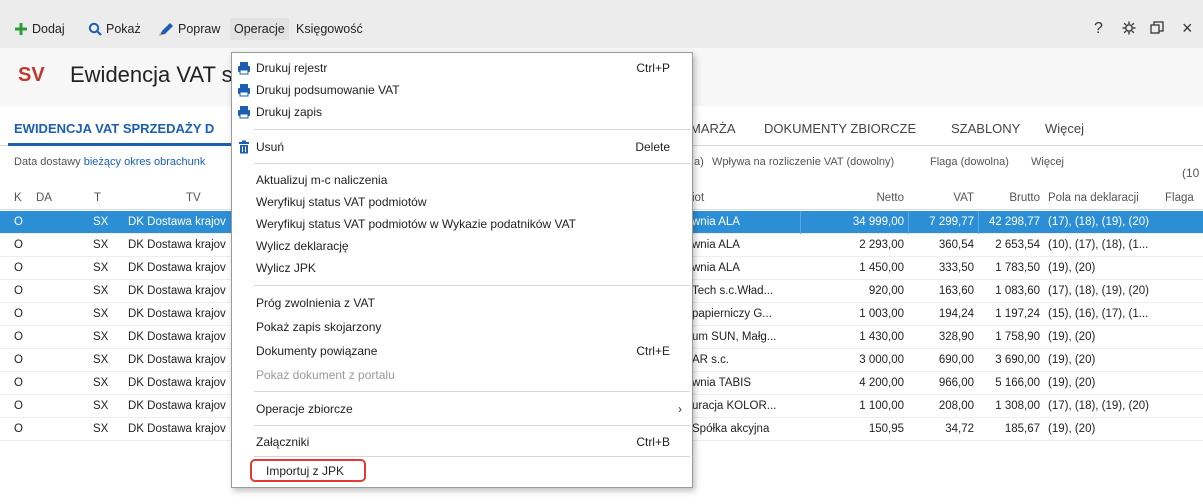  I want to click on cell-vat: 360,54, so click(956, 245).